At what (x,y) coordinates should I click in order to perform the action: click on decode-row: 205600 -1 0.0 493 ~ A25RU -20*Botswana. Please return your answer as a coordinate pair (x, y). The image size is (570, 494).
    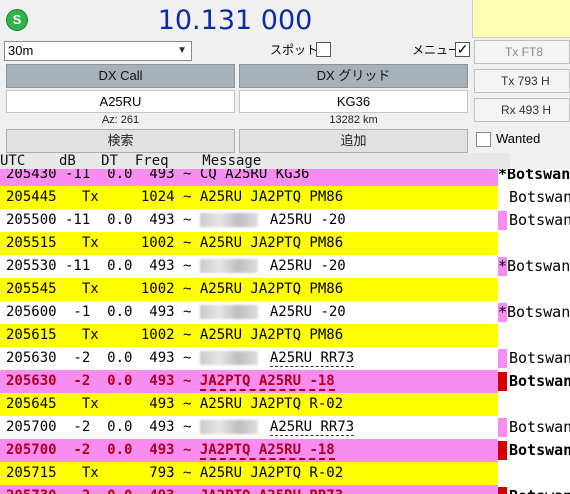
    Looking at the image, I should click on (285, 312).